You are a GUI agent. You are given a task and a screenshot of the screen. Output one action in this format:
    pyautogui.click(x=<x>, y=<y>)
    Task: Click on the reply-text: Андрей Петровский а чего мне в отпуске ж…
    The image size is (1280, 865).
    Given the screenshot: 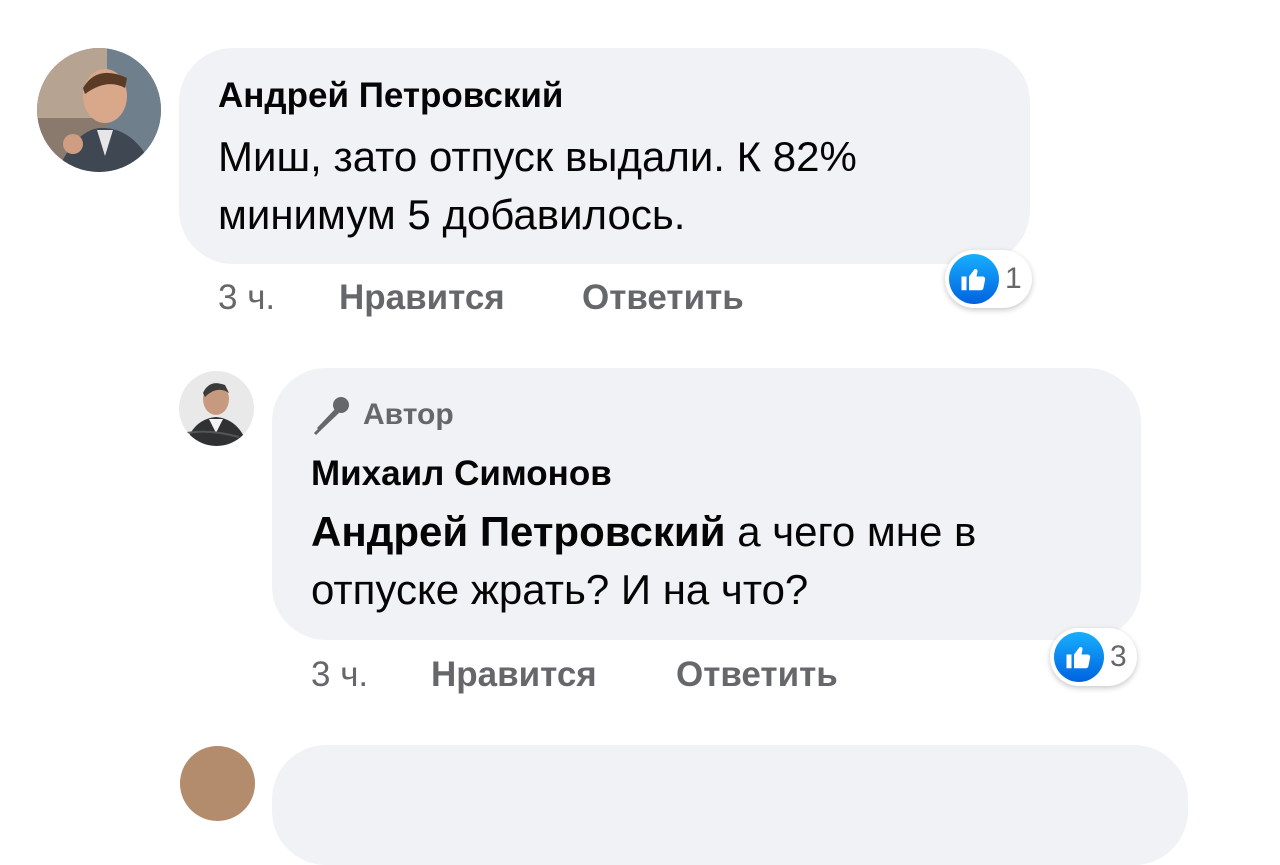 What is the action you would take?
    pyautogui.click(x=716, y=561)
    